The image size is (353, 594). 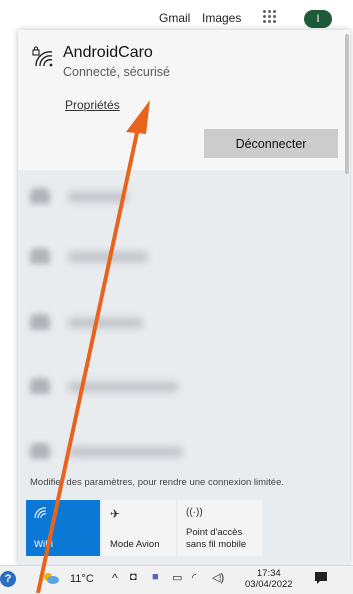 I want to click on airplane-icon: ✈, so click(x=115, y=514).